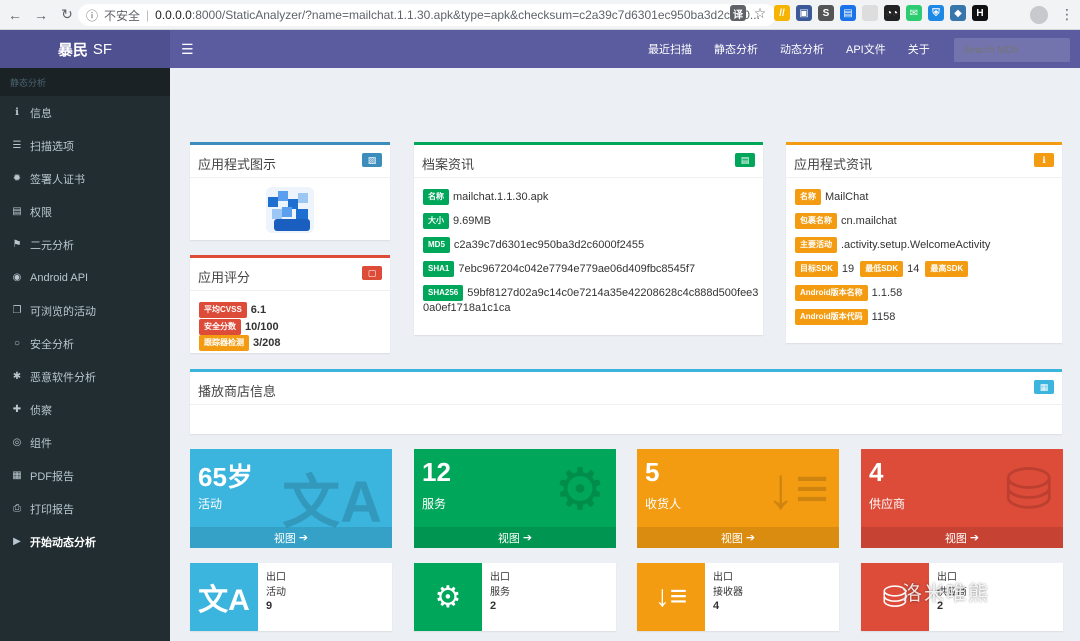  What do you see at coordinates (17, 376) in the screenshot?
I see `bug-icon: ✱` at bounding box center [17, 376].